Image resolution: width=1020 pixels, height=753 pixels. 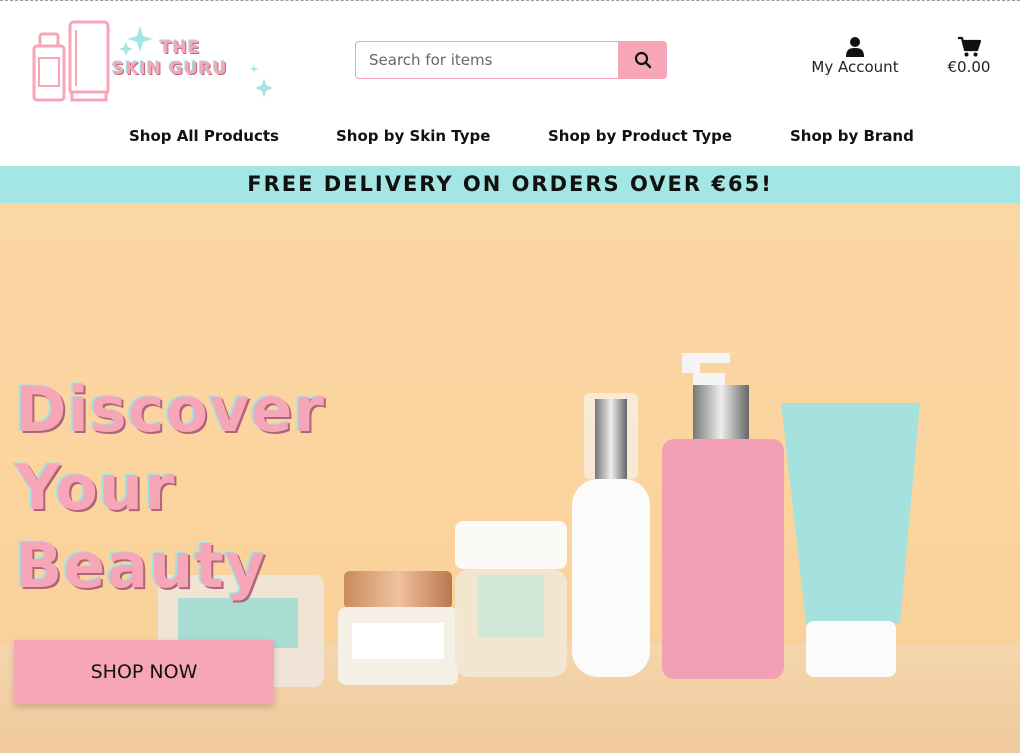 I want to click on search-bar, so click(x=511, y=60).